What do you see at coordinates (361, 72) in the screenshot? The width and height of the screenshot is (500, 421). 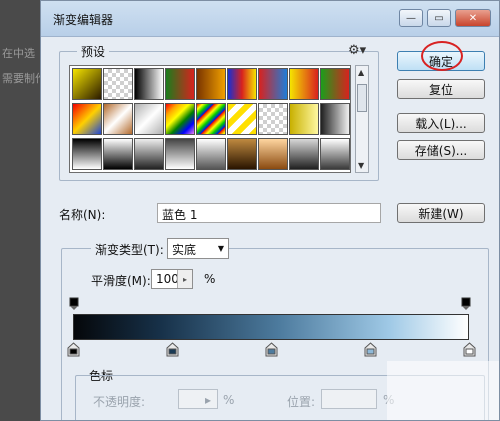 I see `scroll-up-icon: ▲` at bounding box center [361, 72].